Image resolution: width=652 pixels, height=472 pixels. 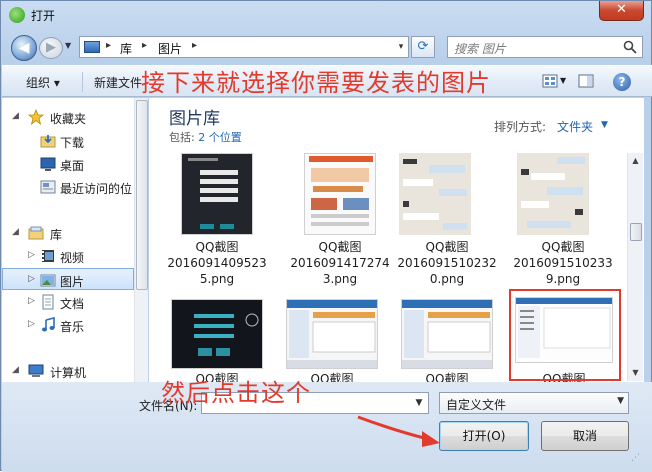 What do you see at coordinates (244, 47) in the screenshot?
I see `address-bar: ▸ 库 ▸ 图片 ▸` at bounding box center [244, 47].